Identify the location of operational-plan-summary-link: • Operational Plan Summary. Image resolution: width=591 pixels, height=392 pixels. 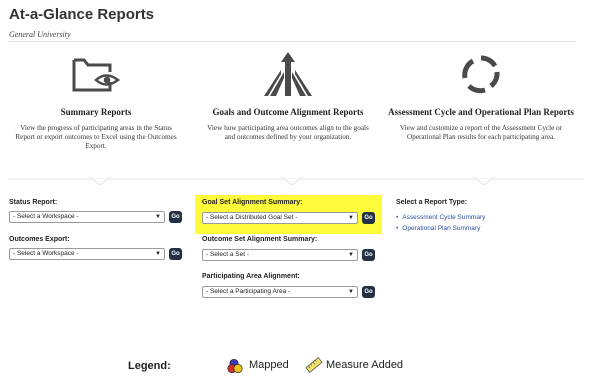
(438, 228).